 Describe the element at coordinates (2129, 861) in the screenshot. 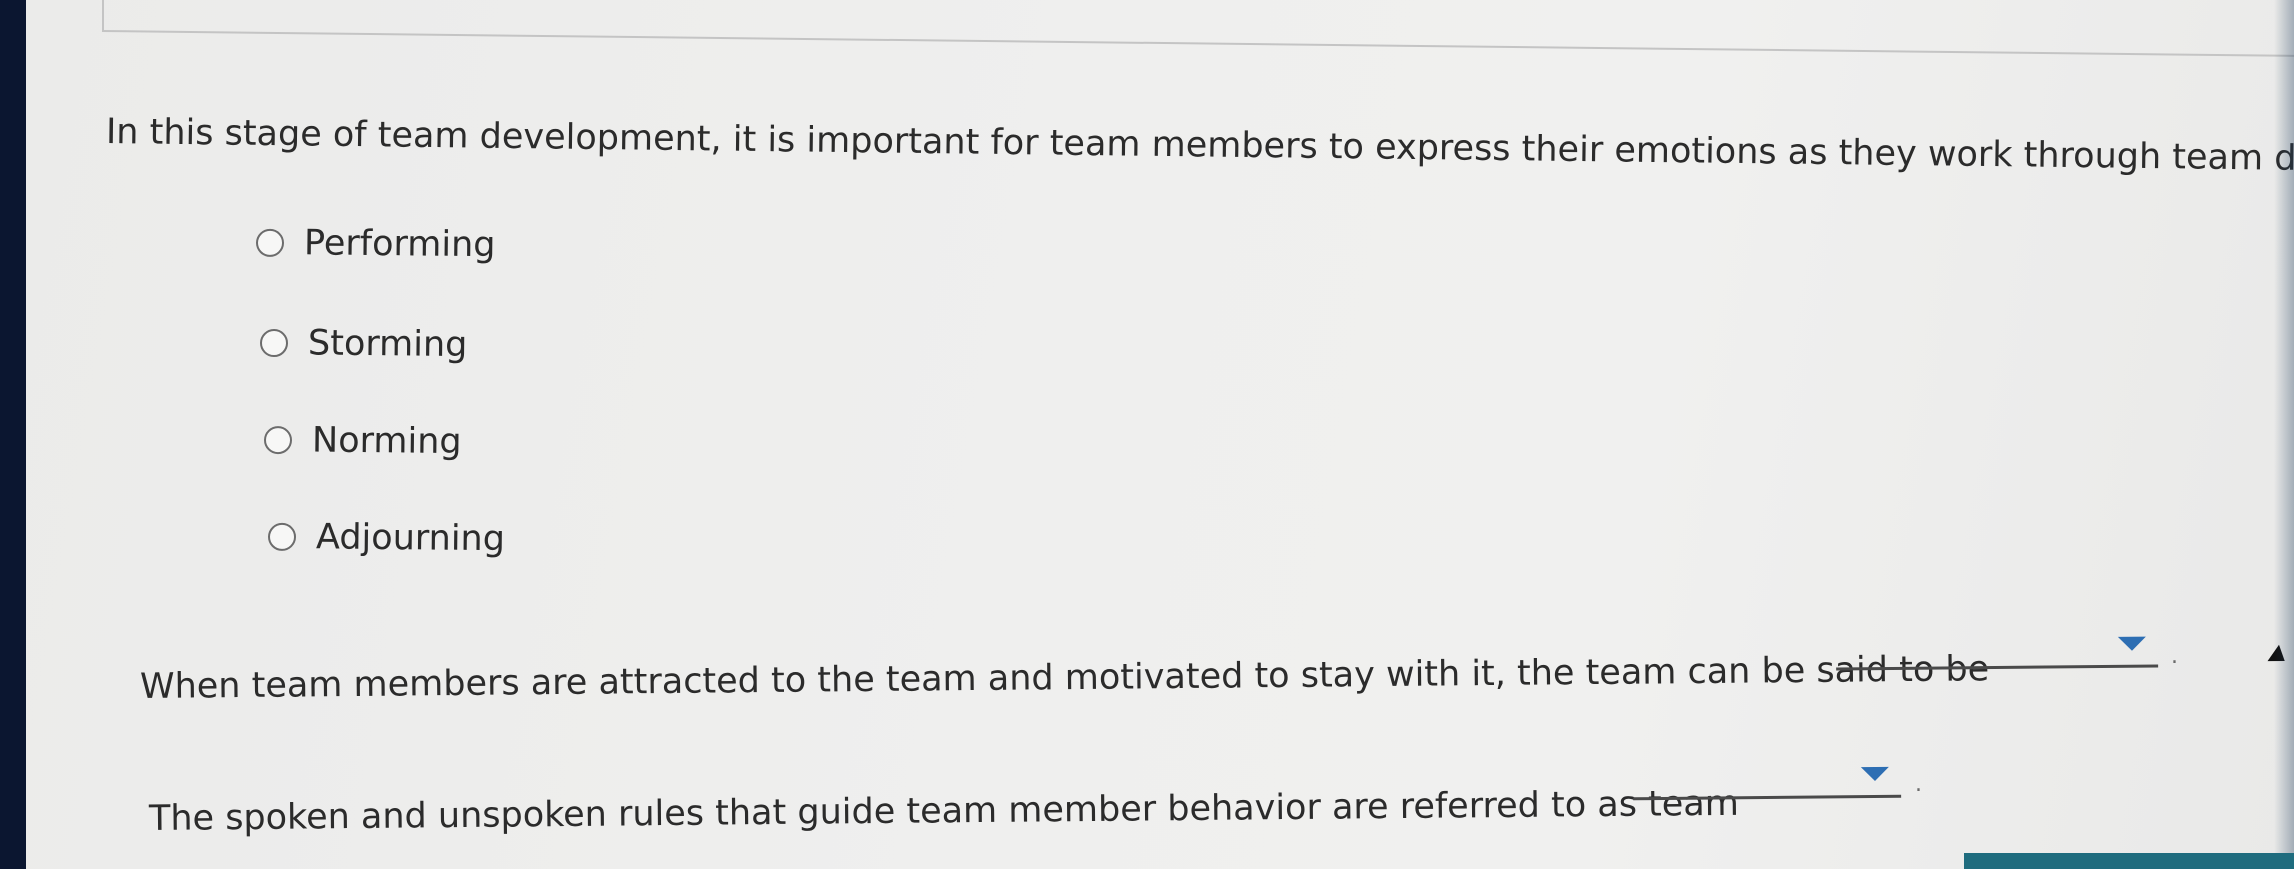

I see `taskbar-fragment` at that location.